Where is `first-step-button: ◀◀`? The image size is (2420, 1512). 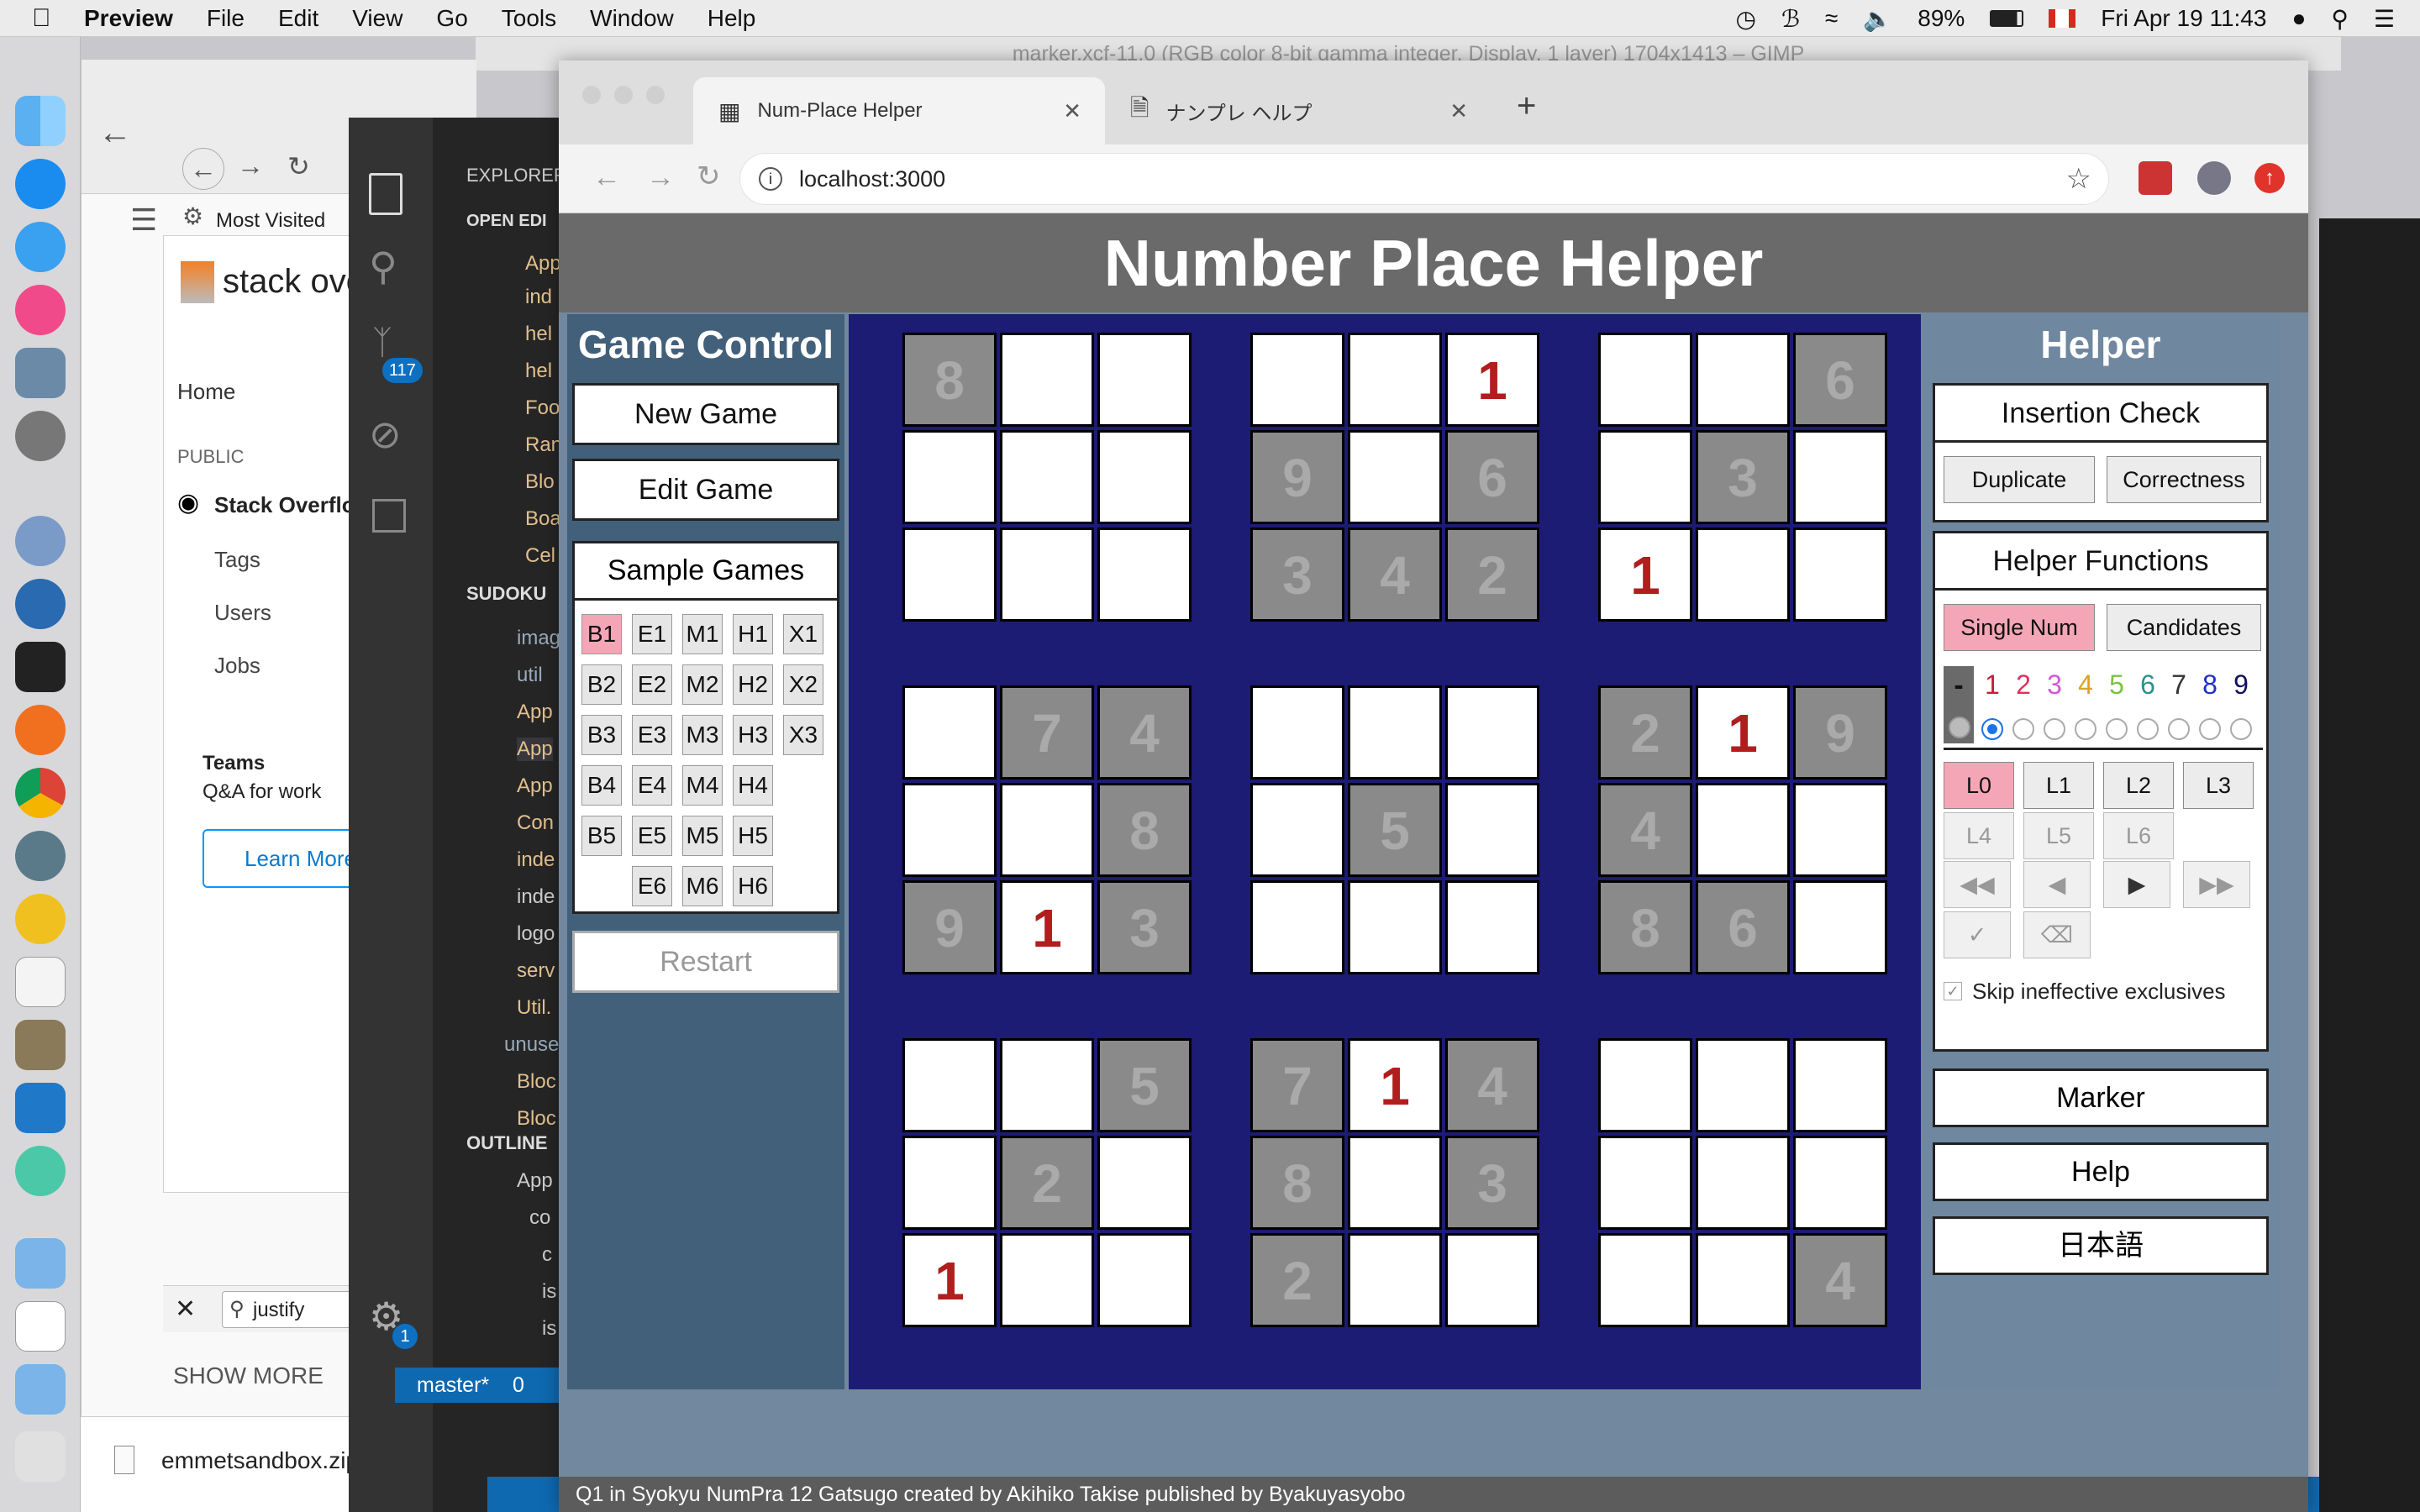
first-step-button: ◀◀ is located at coordinates (1978, 884).